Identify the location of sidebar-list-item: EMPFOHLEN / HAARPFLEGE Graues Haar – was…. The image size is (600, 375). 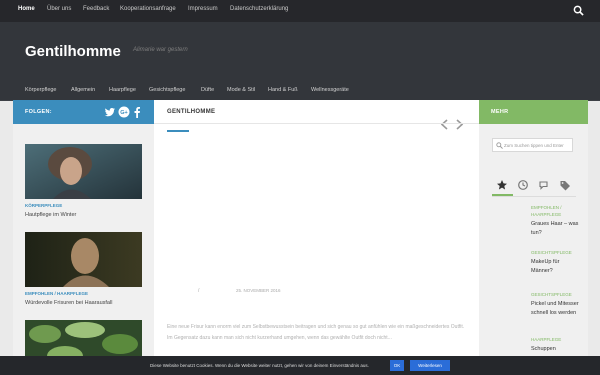
(556, 221).